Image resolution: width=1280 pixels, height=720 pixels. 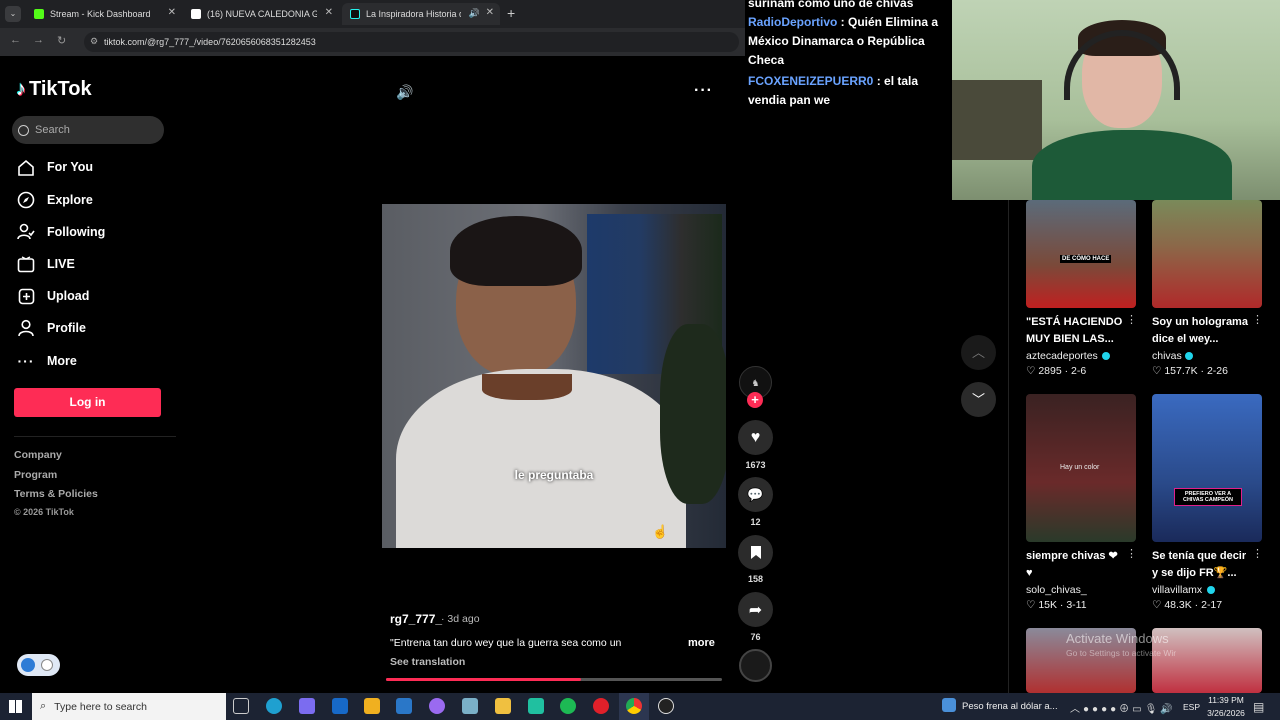 What do you see at coordinates (755, 437) in the screenshot?
I see `like-button: ♥` at bounding box center [755, 437].